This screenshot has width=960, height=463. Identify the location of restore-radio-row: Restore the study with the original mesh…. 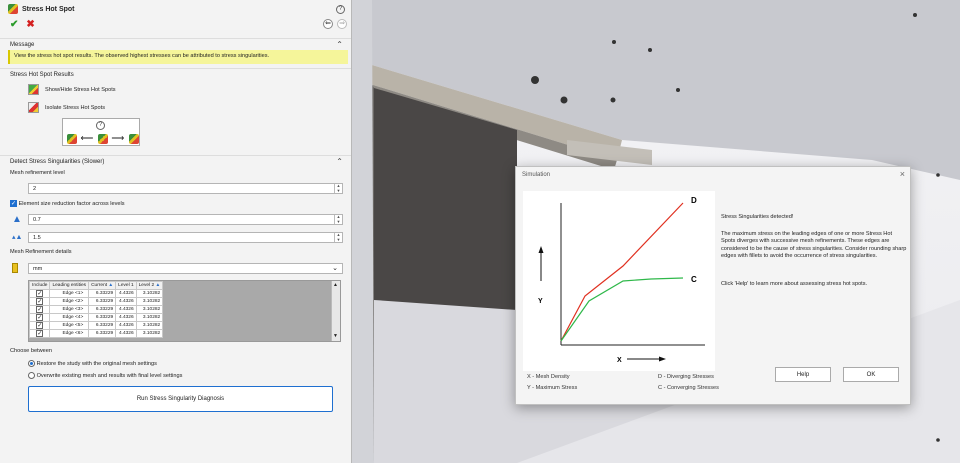
(92, 363).